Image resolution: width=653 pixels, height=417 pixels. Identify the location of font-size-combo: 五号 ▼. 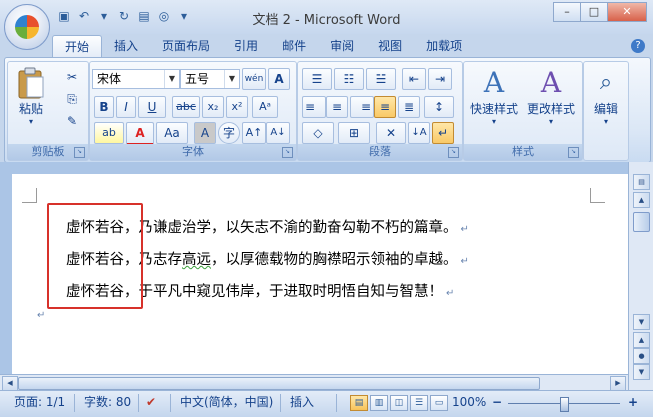
(210, 79).